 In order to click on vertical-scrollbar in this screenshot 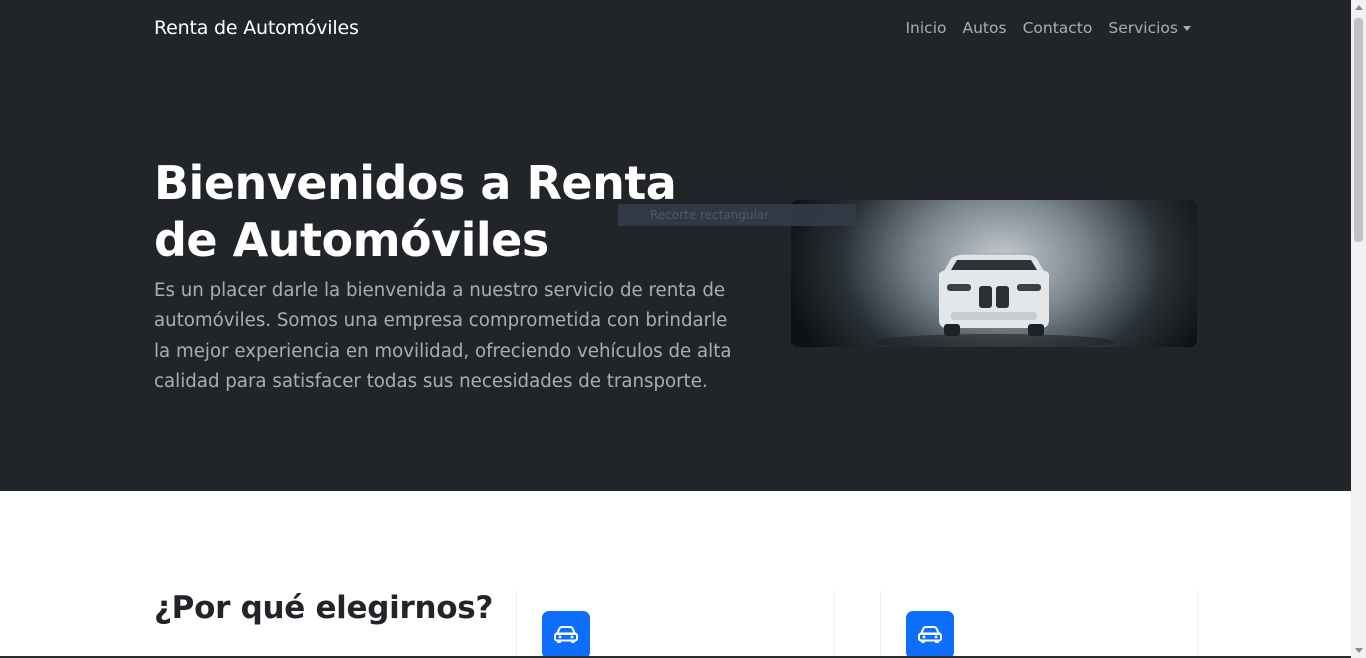, I will do `click(1358, 329)`.